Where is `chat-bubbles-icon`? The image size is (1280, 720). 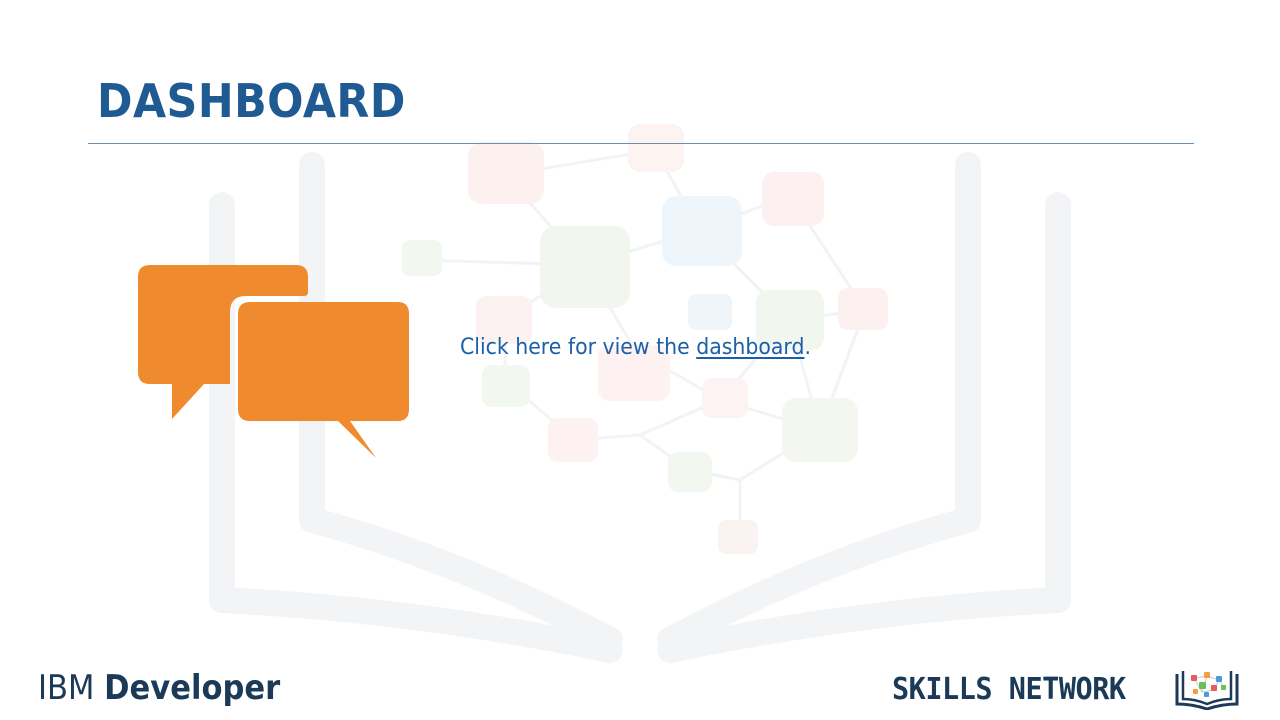 chat-bubbles-icon is located at coordinates (273, 361).